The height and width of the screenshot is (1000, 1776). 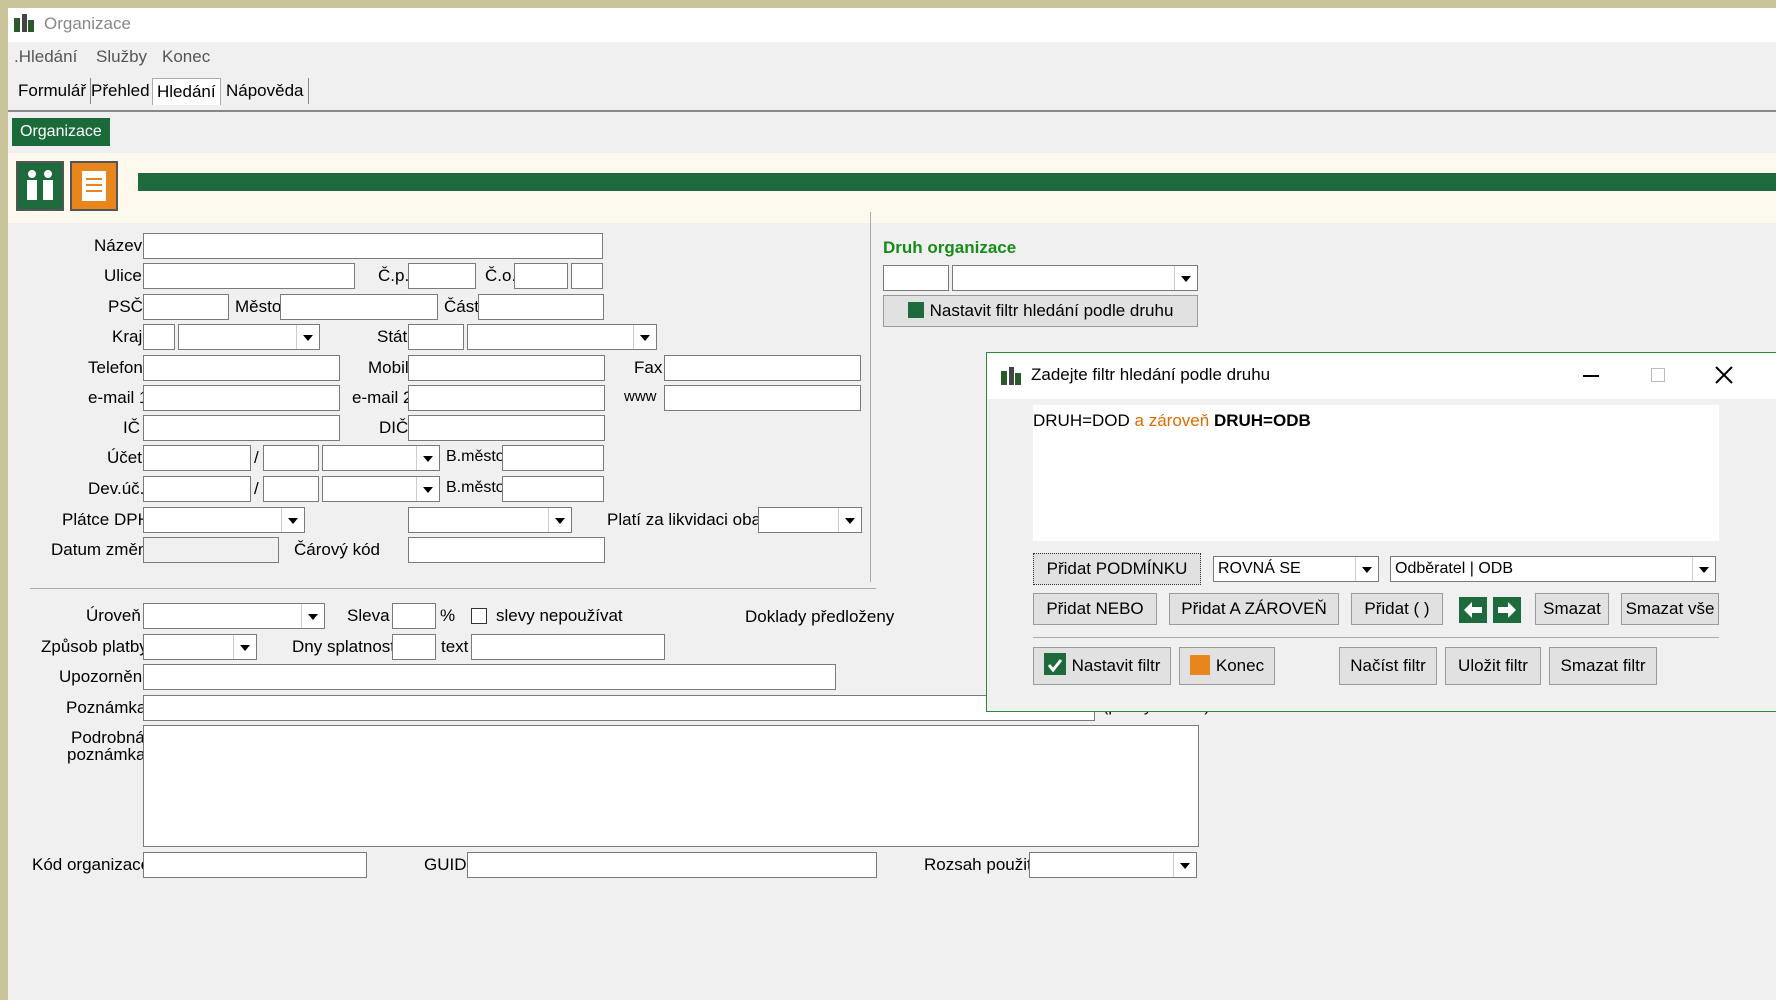 I want to click on kraj-select, so click(x=249, y=337).